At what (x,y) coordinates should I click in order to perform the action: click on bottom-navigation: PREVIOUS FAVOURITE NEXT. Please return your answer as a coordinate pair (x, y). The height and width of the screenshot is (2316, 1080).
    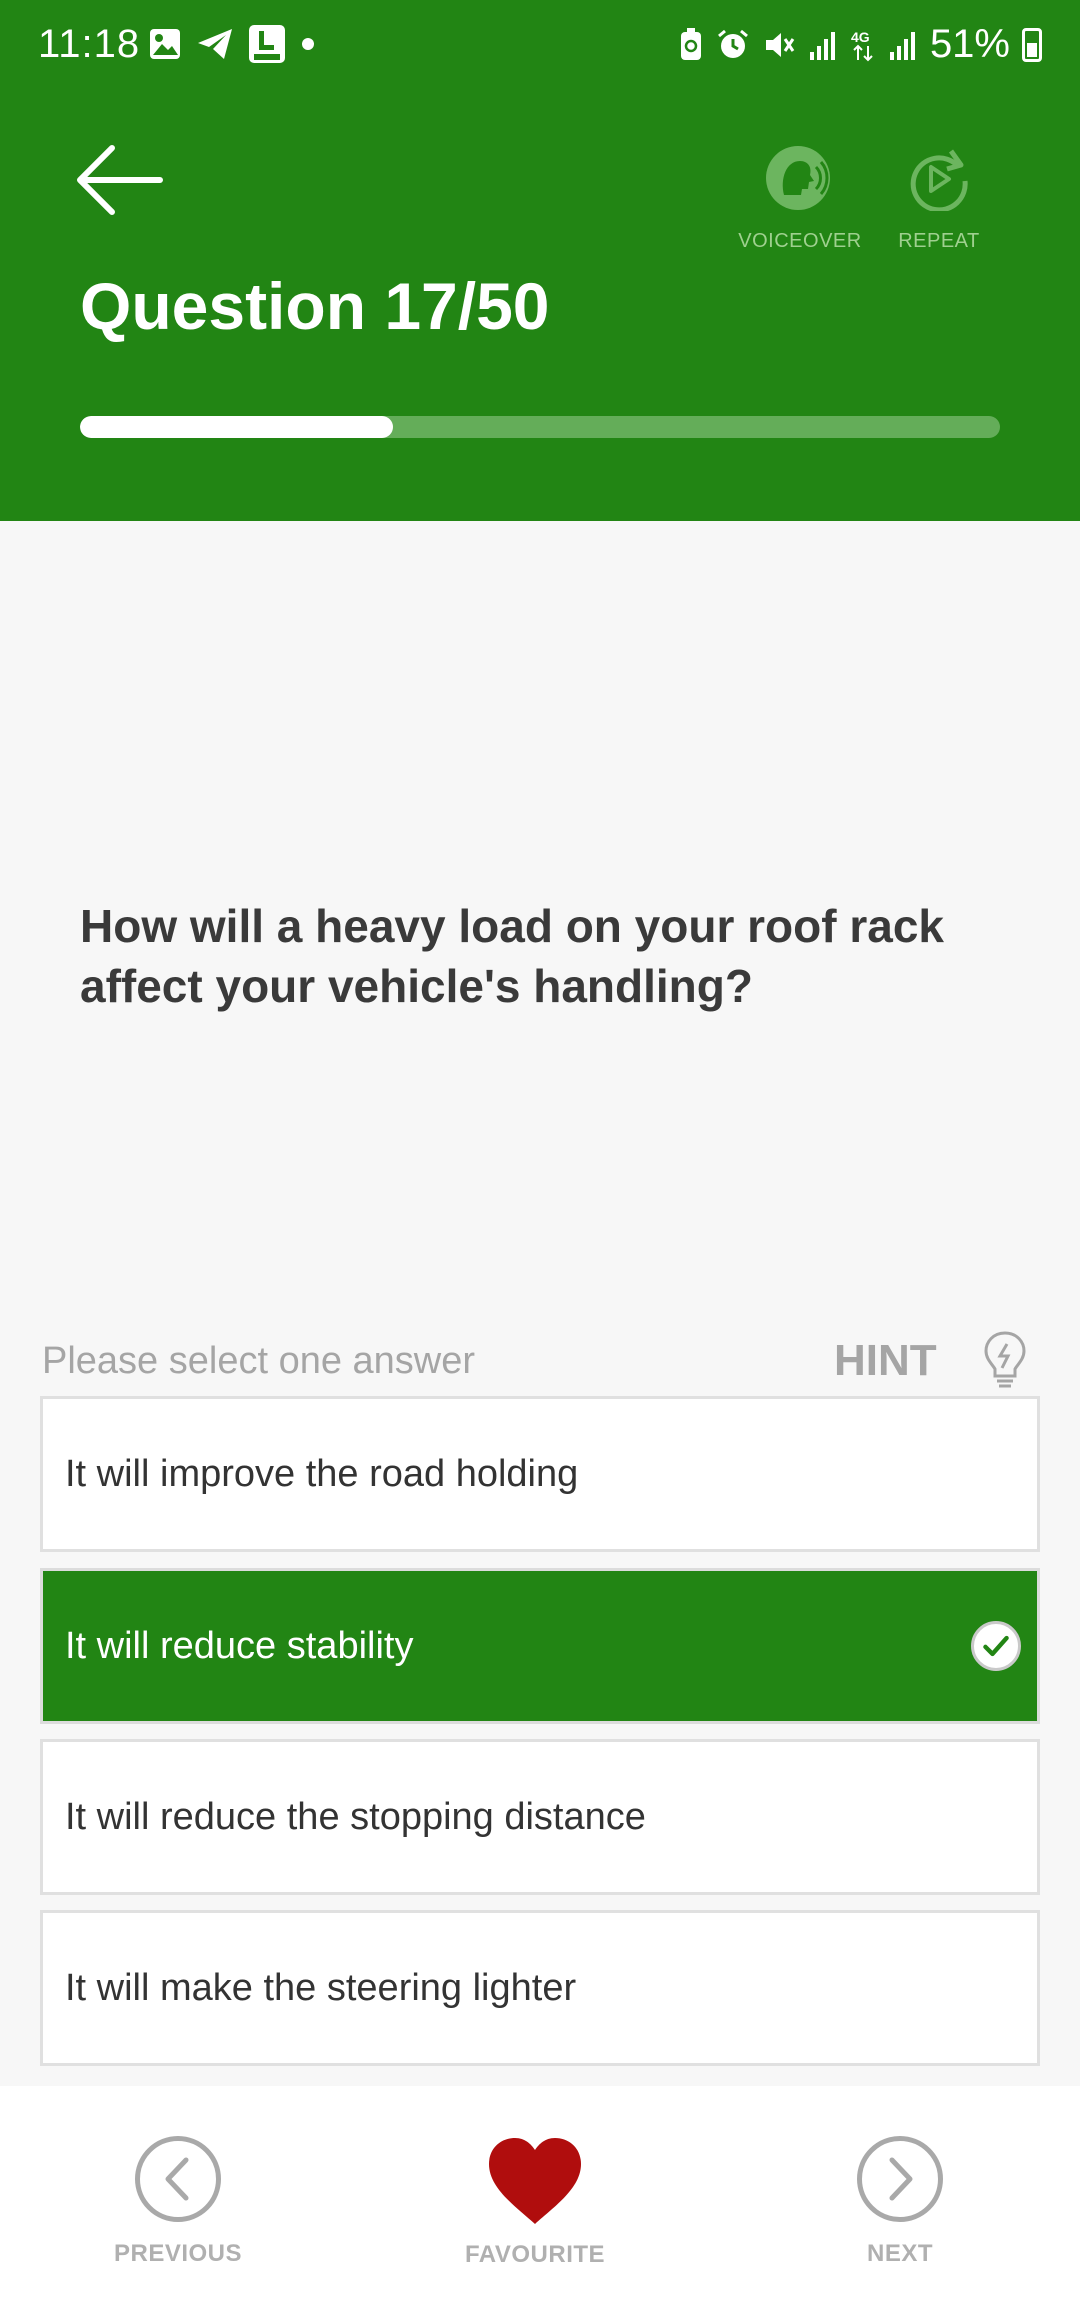
    Looking at the image, I should click on (540, 2201).